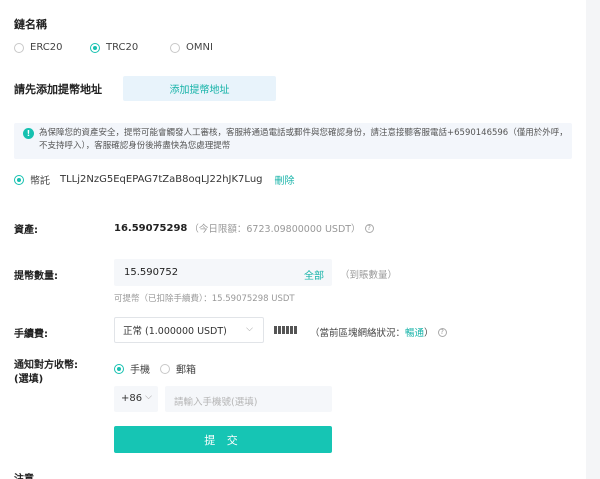 The height and width of the screenshot is (479, 600). What do you see at coordinates (204, 299) in the screenshot?
I see `available-amount: 可提幣（已扣除手續費）：15.59075298 USDT` at bounding box center [204, 299].